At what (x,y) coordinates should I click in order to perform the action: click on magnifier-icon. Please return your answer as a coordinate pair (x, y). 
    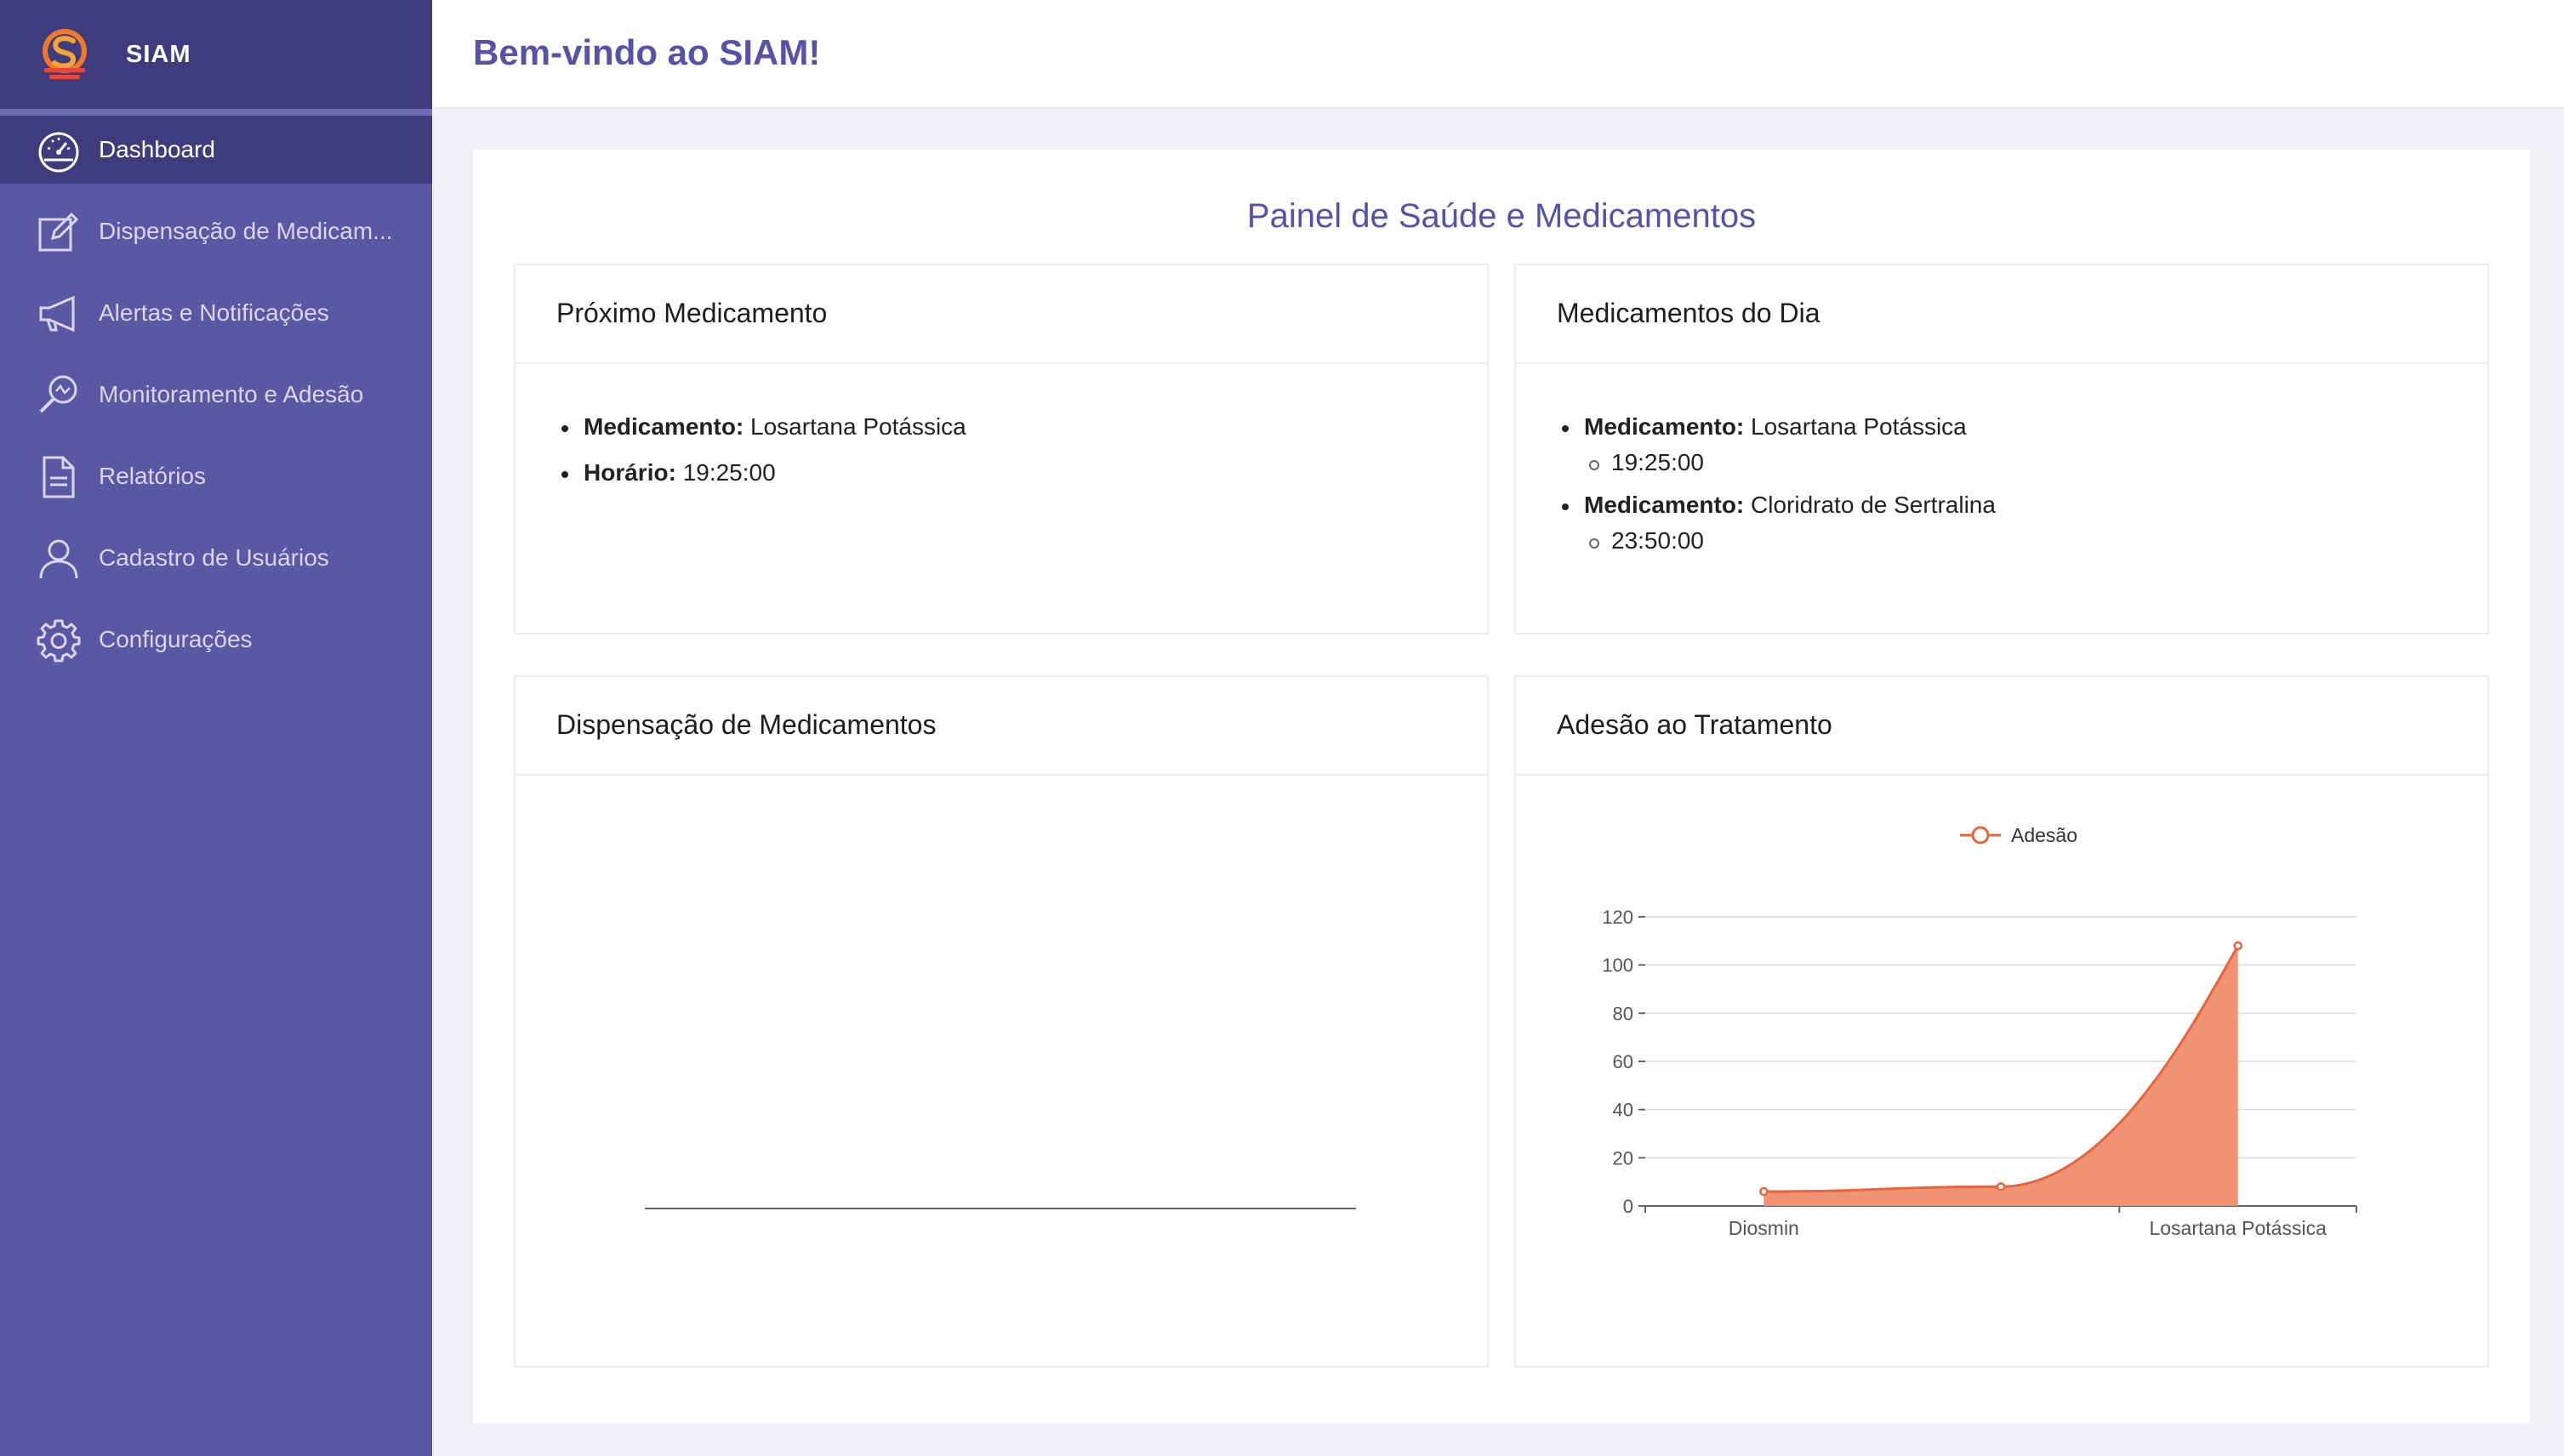
    Looking at the image, I should click on (58, 394).